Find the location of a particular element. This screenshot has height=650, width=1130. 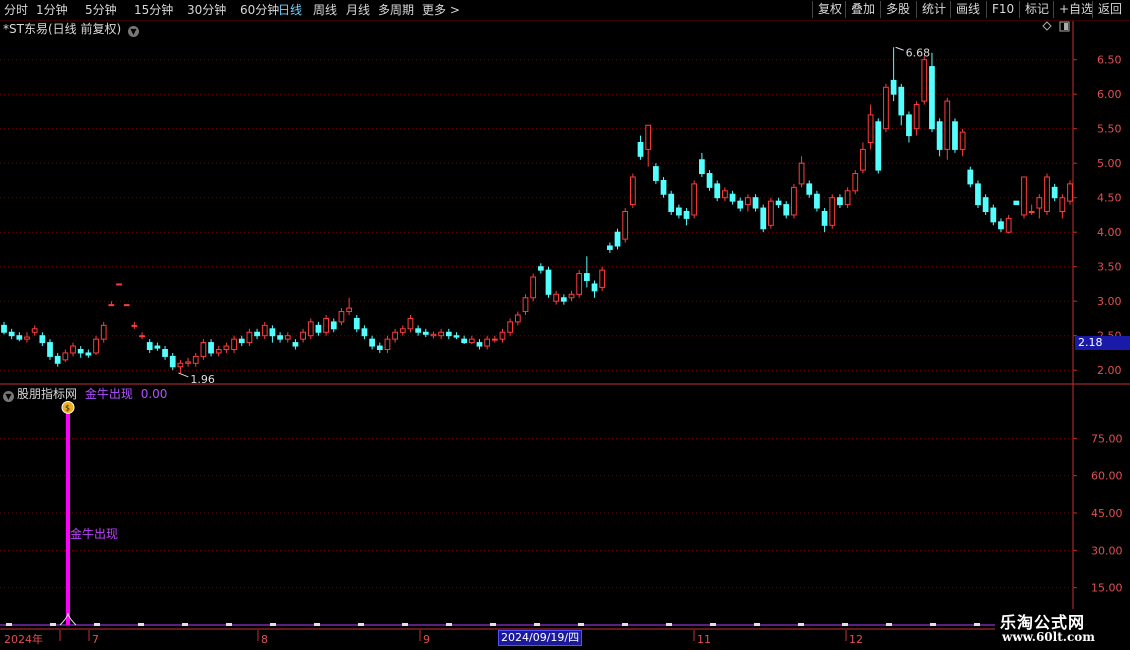

toolbar-button-4: 画线 is located at coordinates (965, 9).